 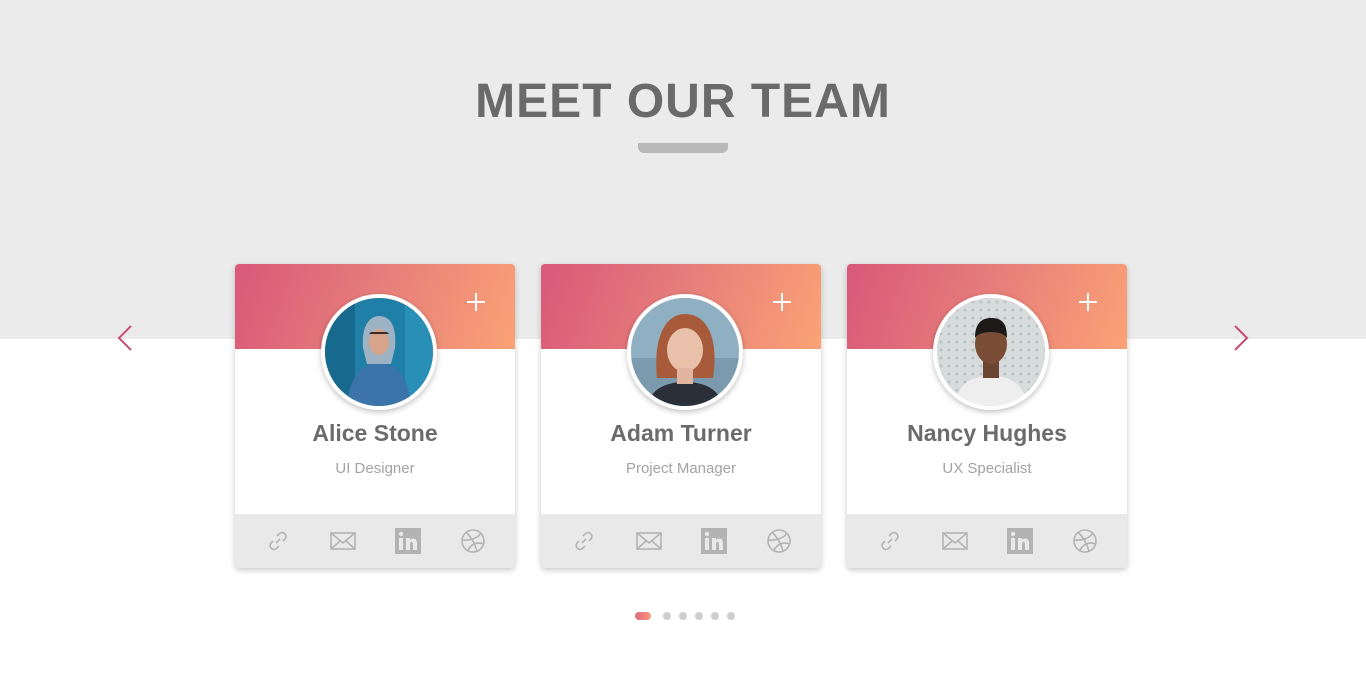 What do you see at coordinates (375, 433) in the screenshot?
I see `member-name: Alice Stone` at bounding box center [375, 433].